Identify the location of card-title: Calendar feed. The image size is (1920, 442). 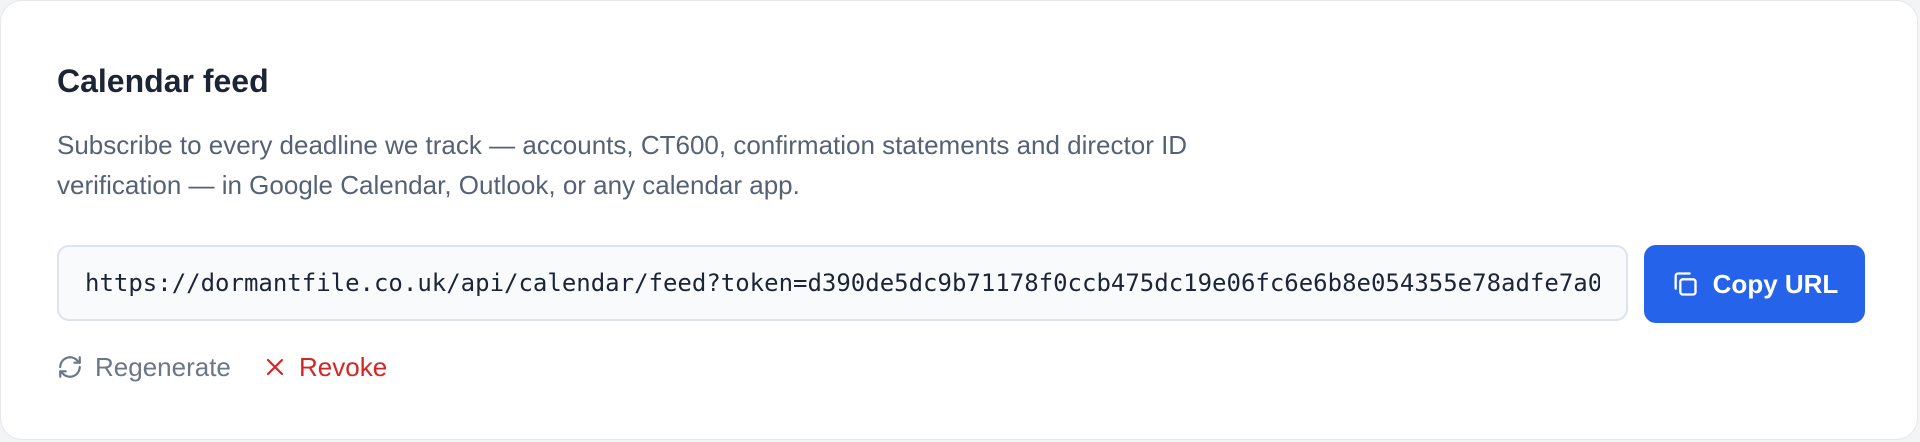
(163, 81).